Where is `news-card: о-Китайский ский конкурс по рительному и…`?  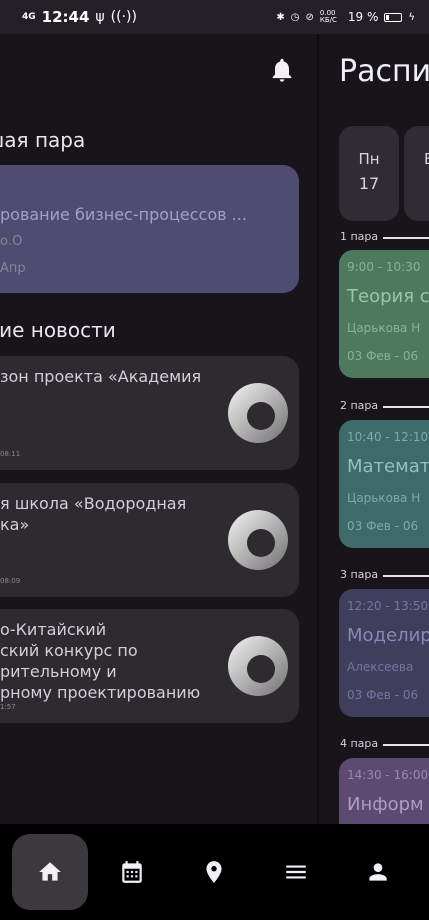
news-card: о-Китайский ский конкурс по рительному и… is located at coordinates (149, 666).